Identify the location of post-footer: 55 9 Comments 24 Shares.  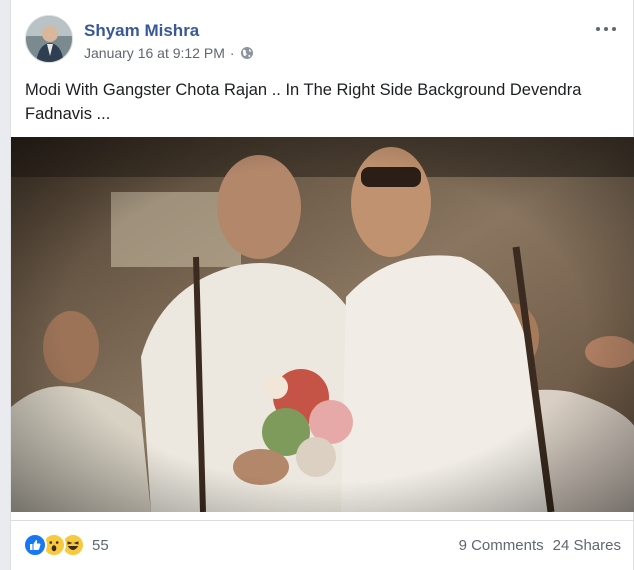
(322, 545).